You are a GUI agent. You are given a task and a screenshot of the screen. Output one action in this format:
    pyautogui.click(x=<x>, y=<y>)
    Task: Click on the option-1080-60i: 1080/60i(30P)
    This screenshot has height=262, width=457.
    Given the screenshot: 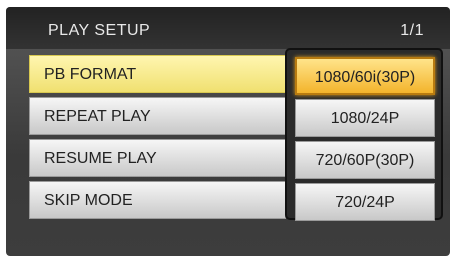 What is the action you would take?
    pyautogui.click(x=365, y=76)
    